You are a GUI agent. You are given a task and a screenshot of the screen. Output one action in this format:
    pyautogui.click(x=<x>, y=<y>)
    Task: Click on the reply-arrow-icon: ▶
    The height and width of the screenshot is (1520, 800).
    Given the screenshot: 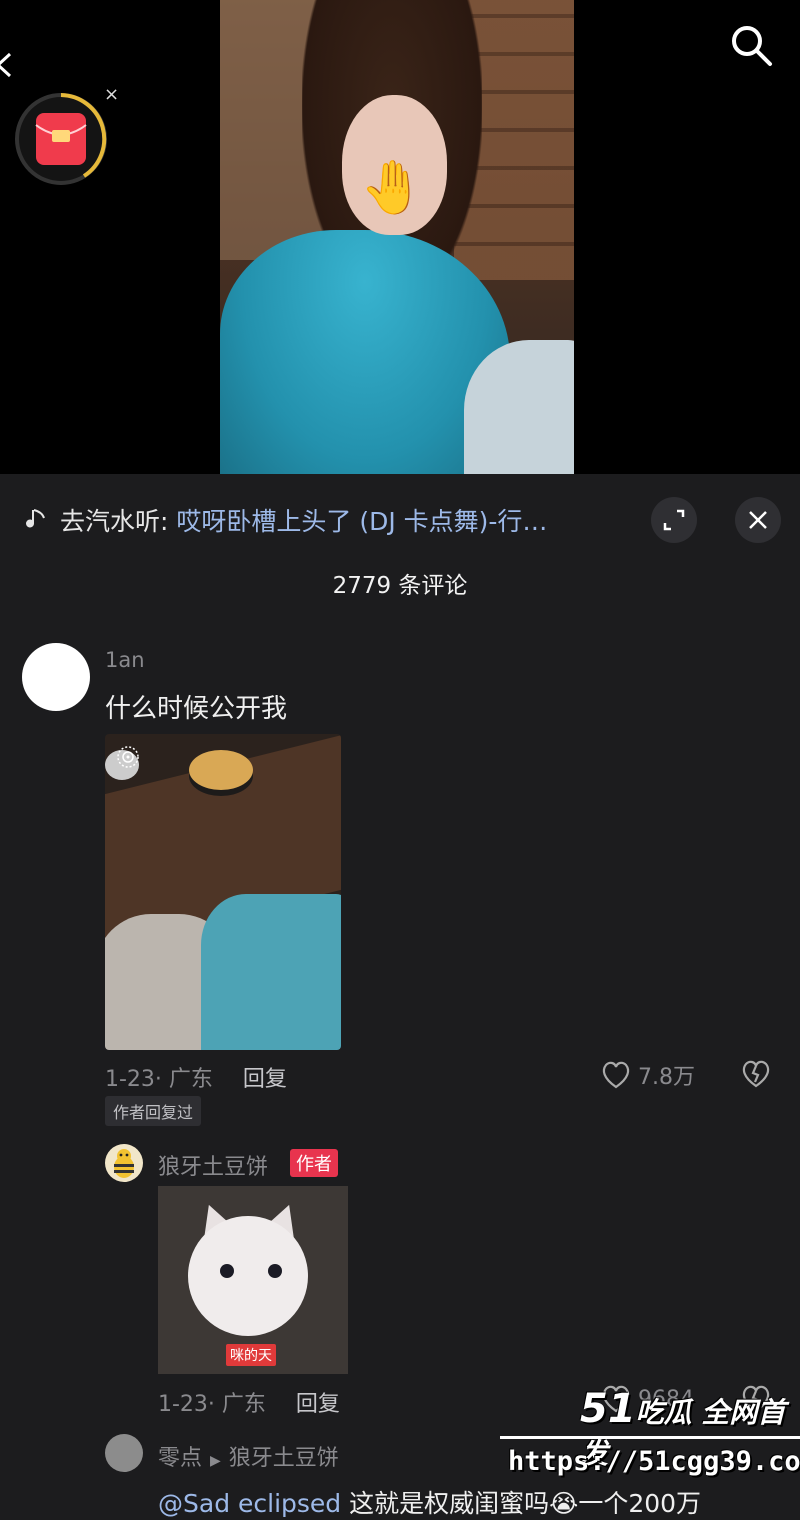 What is the action you would take?
    pyautogui.click(x=215, y=1461)
    